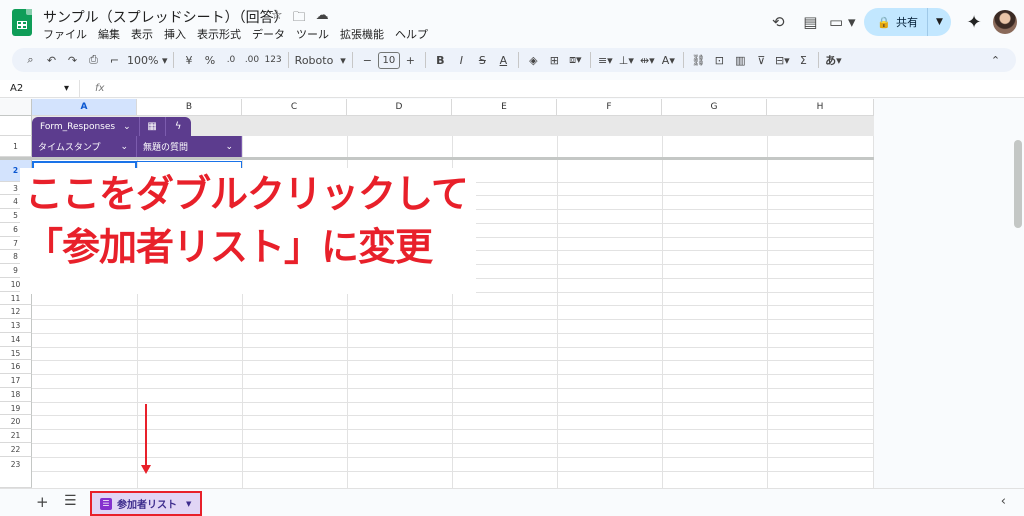 Image resolution: width=1024 pixels, height=516 pixels. Describe the element at coordinates (147, 60) in the screenshot. I see `zoom-select: 100% ▾` at that location.